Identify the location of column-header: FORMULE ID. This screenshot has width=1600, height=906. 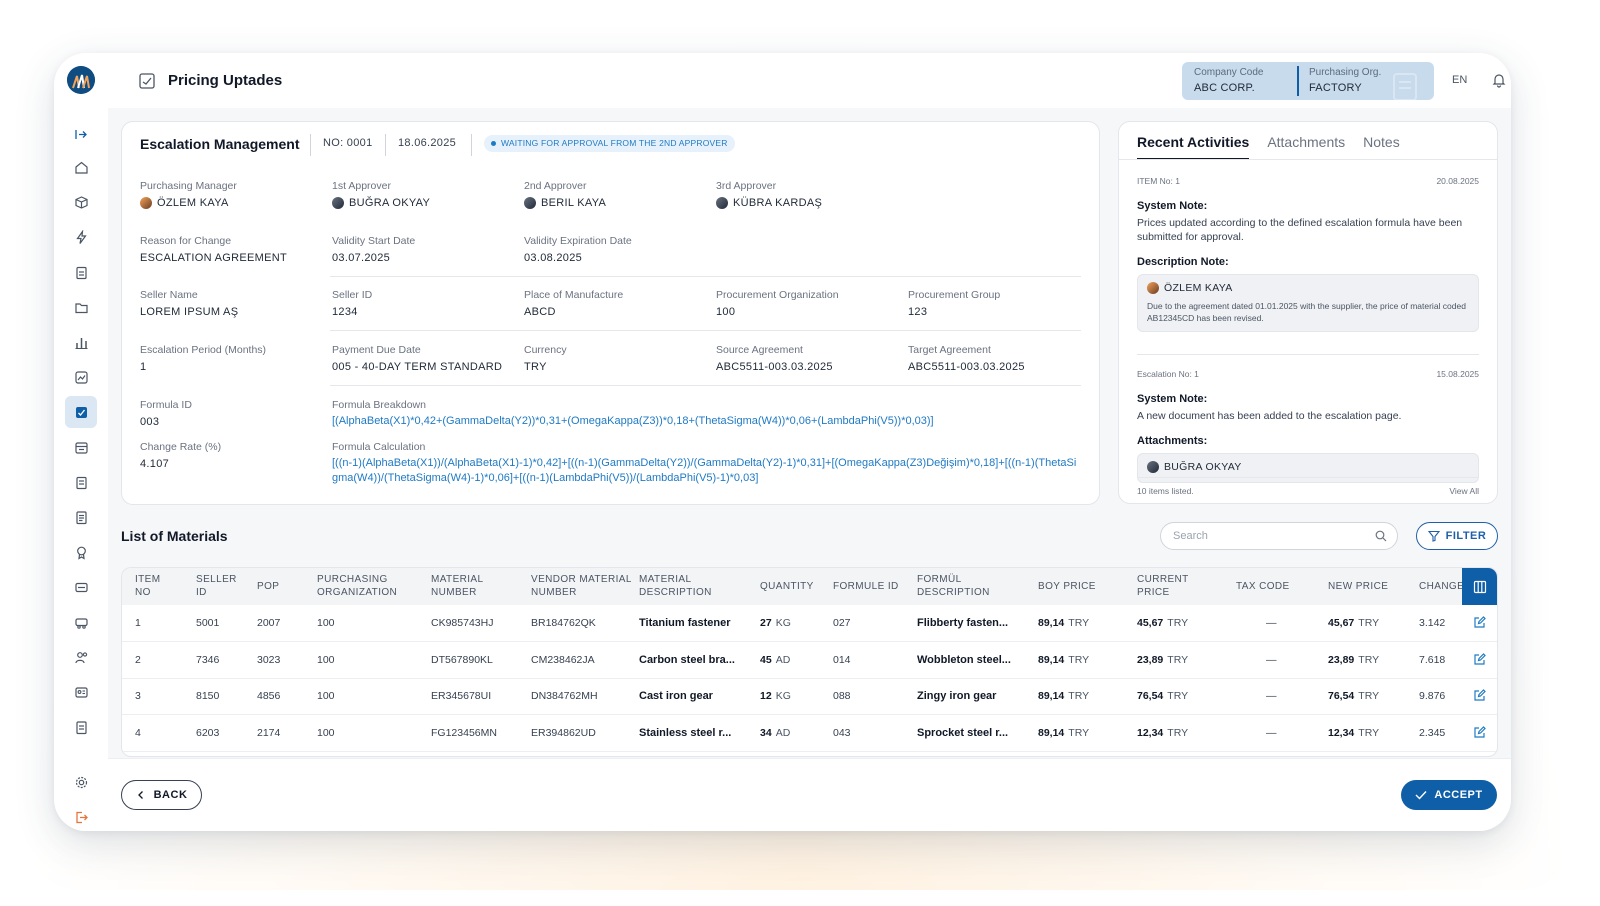
(873, 586).